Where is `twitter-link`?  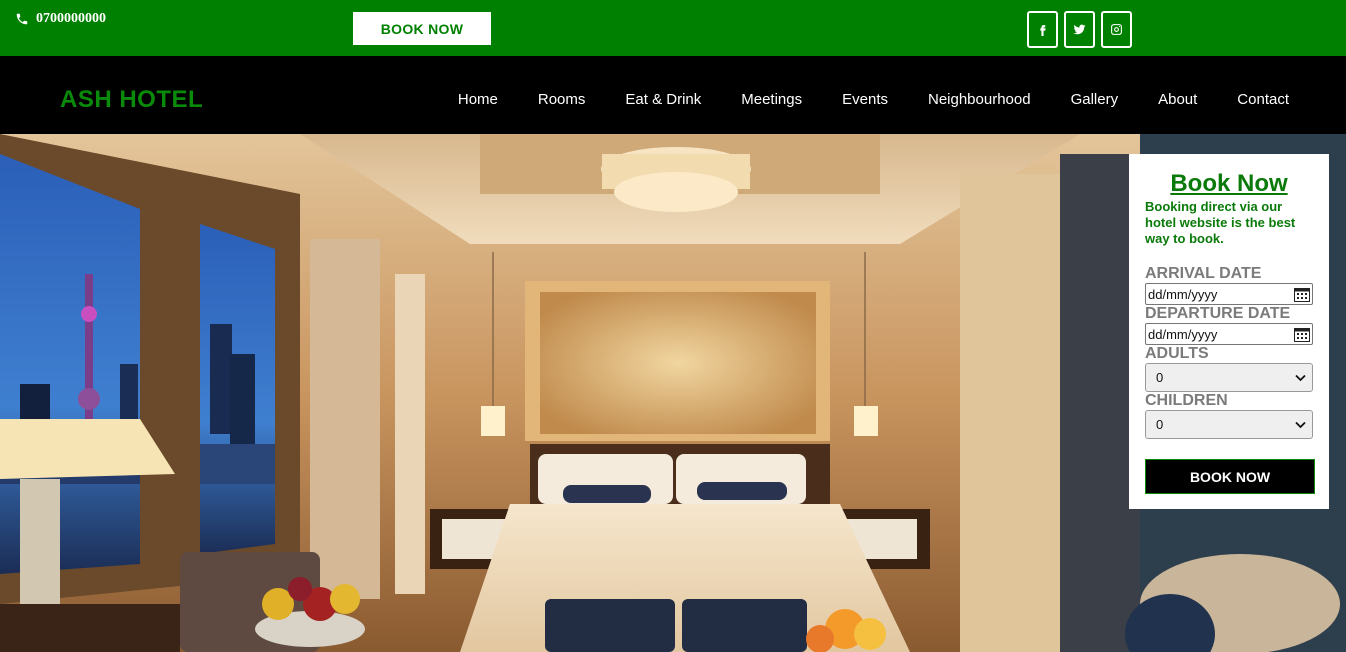 twitter-link is located at coordinates (1079, 29).